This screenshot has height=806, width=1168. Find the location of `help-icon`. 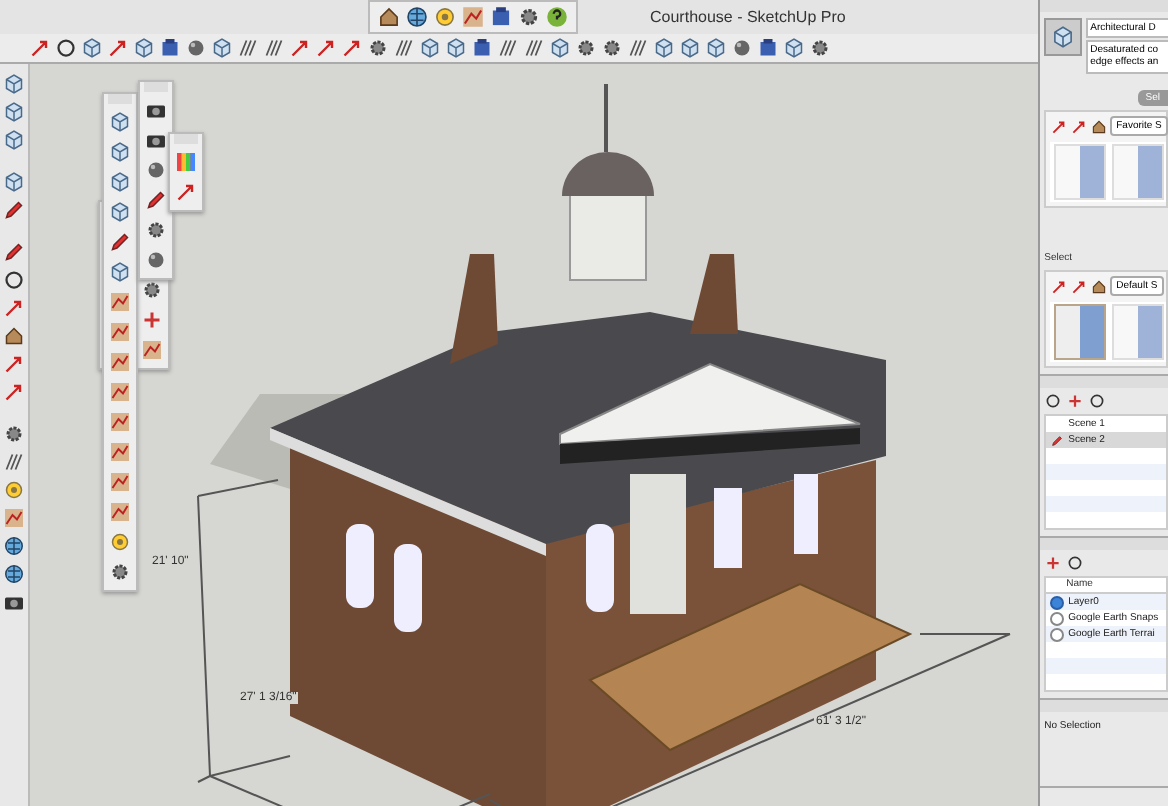

help-icon is located at coordinates (557, 17).